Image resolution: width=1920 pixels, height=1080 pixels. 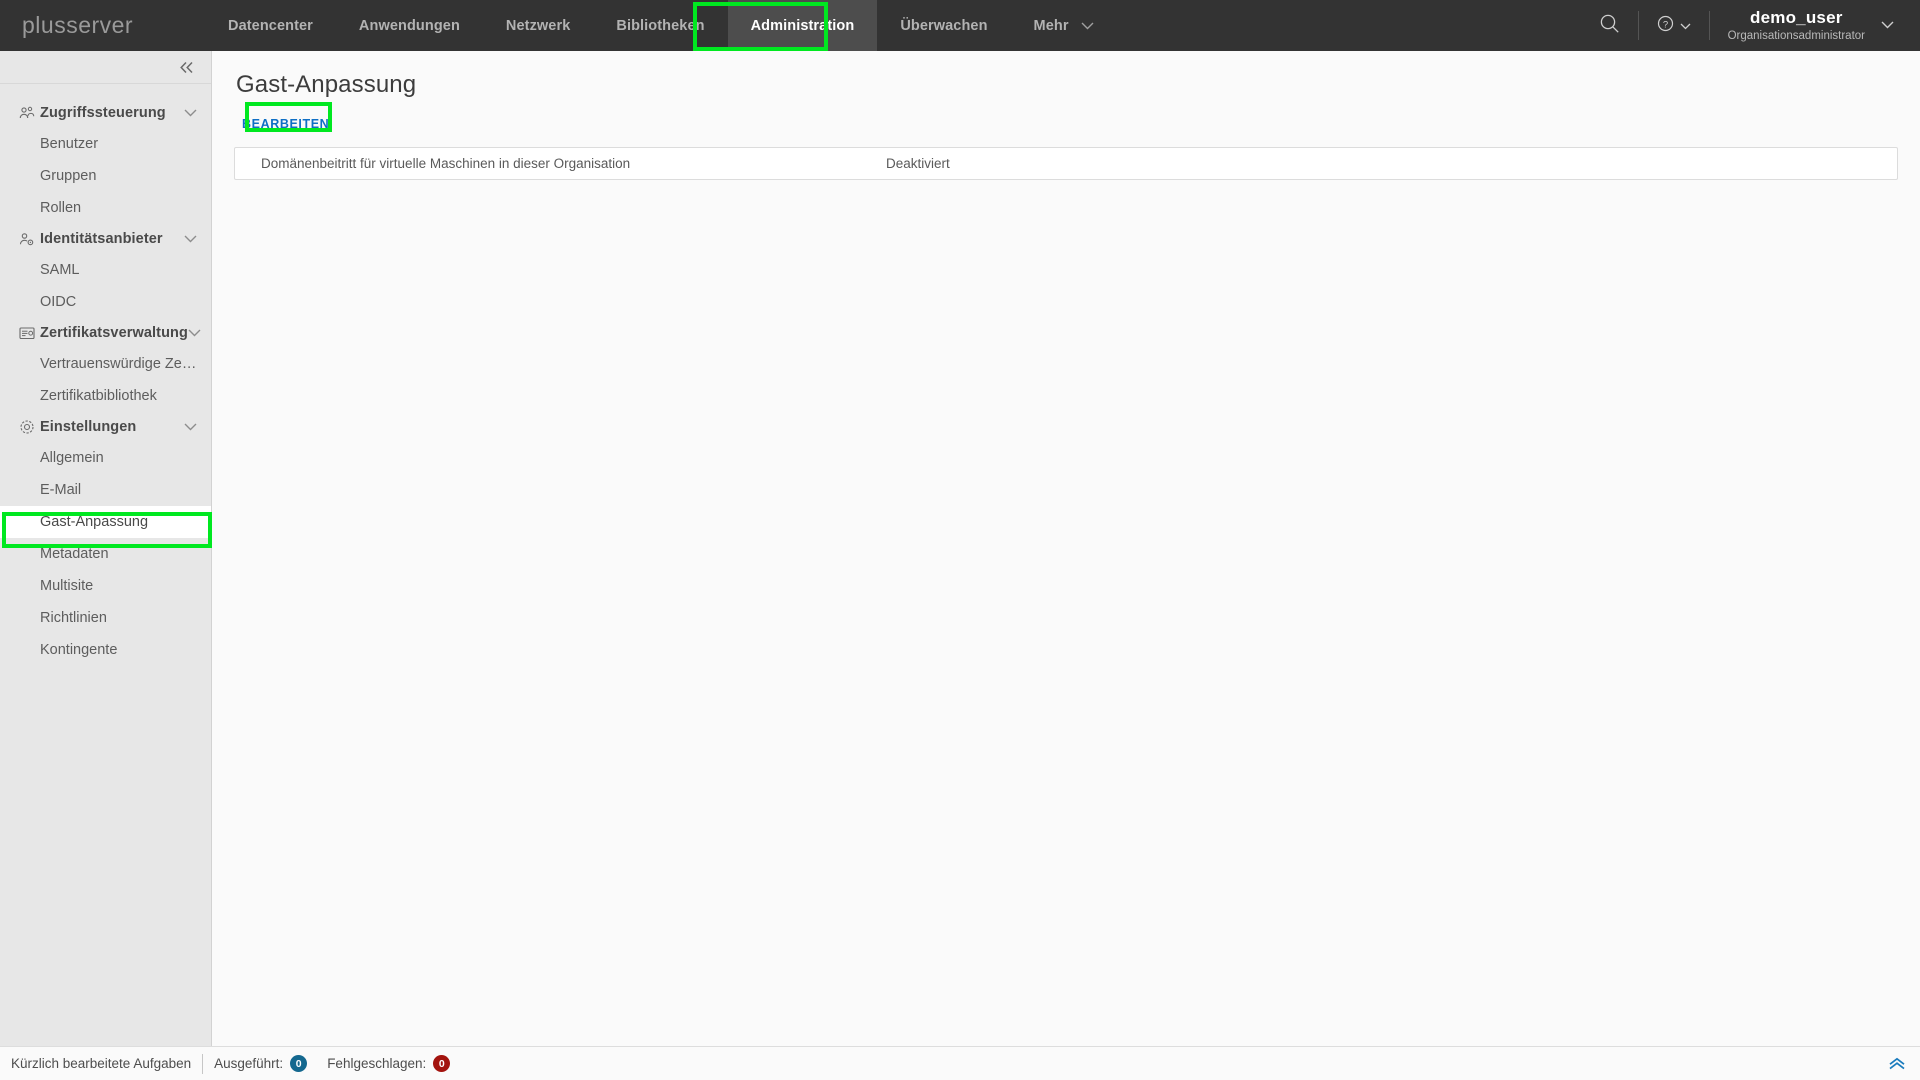 I want to click on nav-label: Mehr, so click(x=1051, y=25).